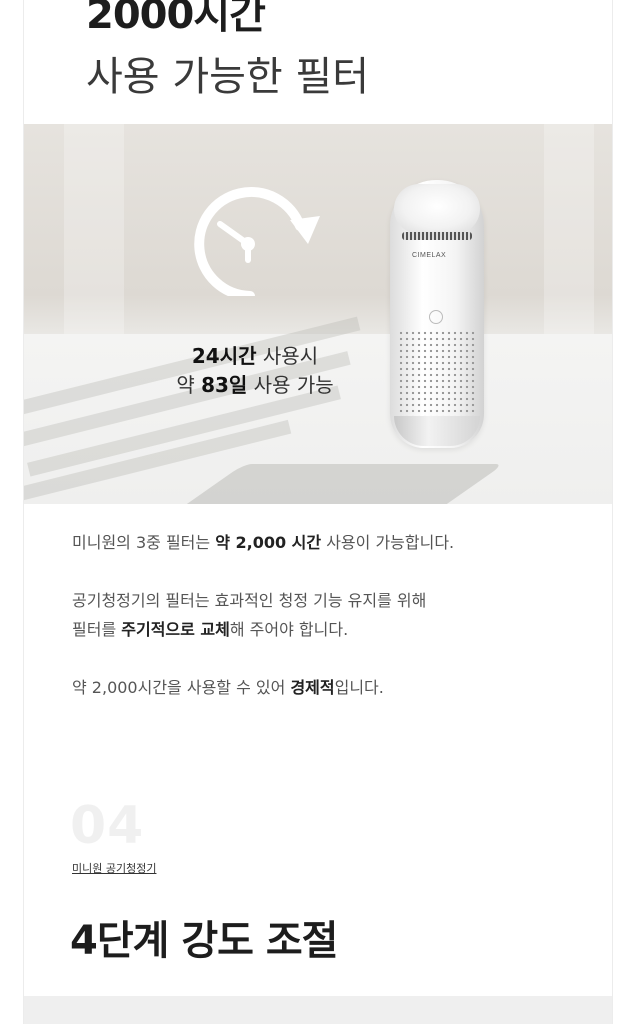  I want to click on hero-title-light: 사용 가능한 필터, so click(228, 77).